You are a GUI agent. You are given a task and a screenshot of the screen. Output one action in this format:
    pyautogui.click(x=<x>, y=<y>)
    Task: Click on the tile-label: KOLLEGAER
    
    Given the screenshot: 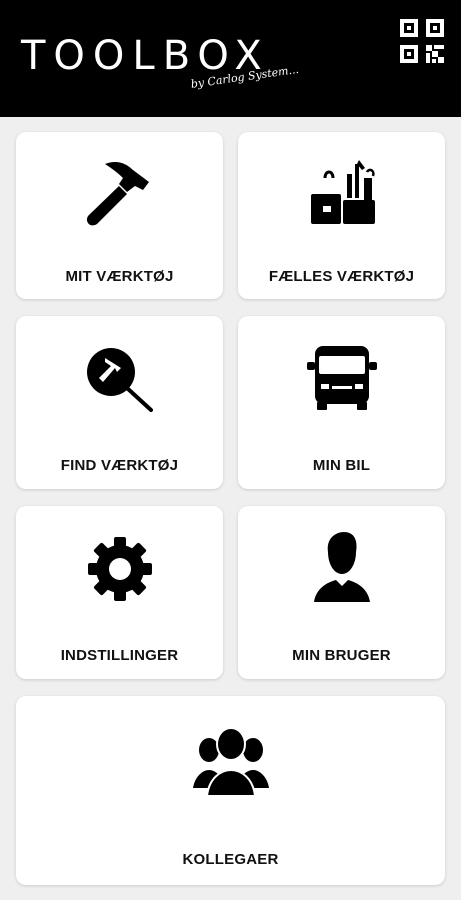 What is the action you would take?
    pyautogui.click(x=230, y=859)
    